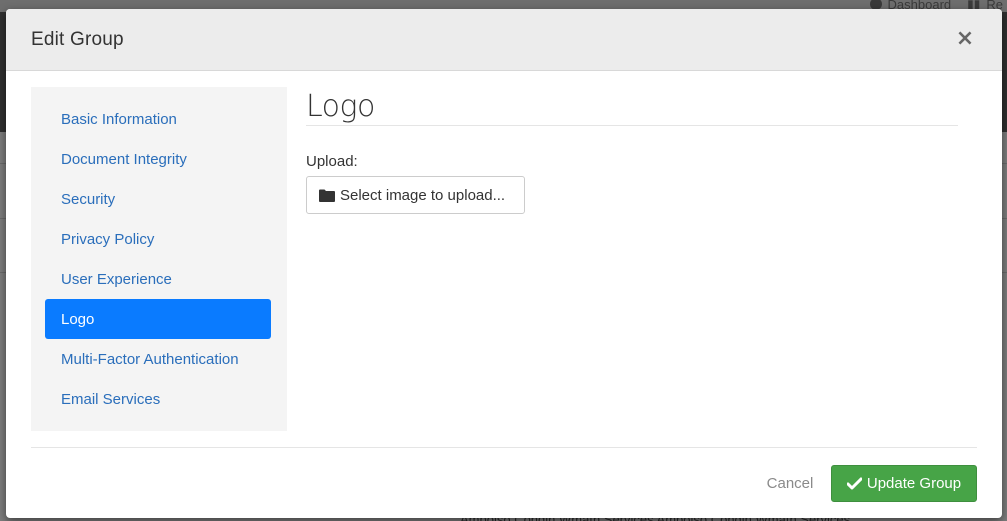 The image size is (1007, 521). Describe the element at coordinates (632, 125) in the screenshot. I see `section-divider` at that location.